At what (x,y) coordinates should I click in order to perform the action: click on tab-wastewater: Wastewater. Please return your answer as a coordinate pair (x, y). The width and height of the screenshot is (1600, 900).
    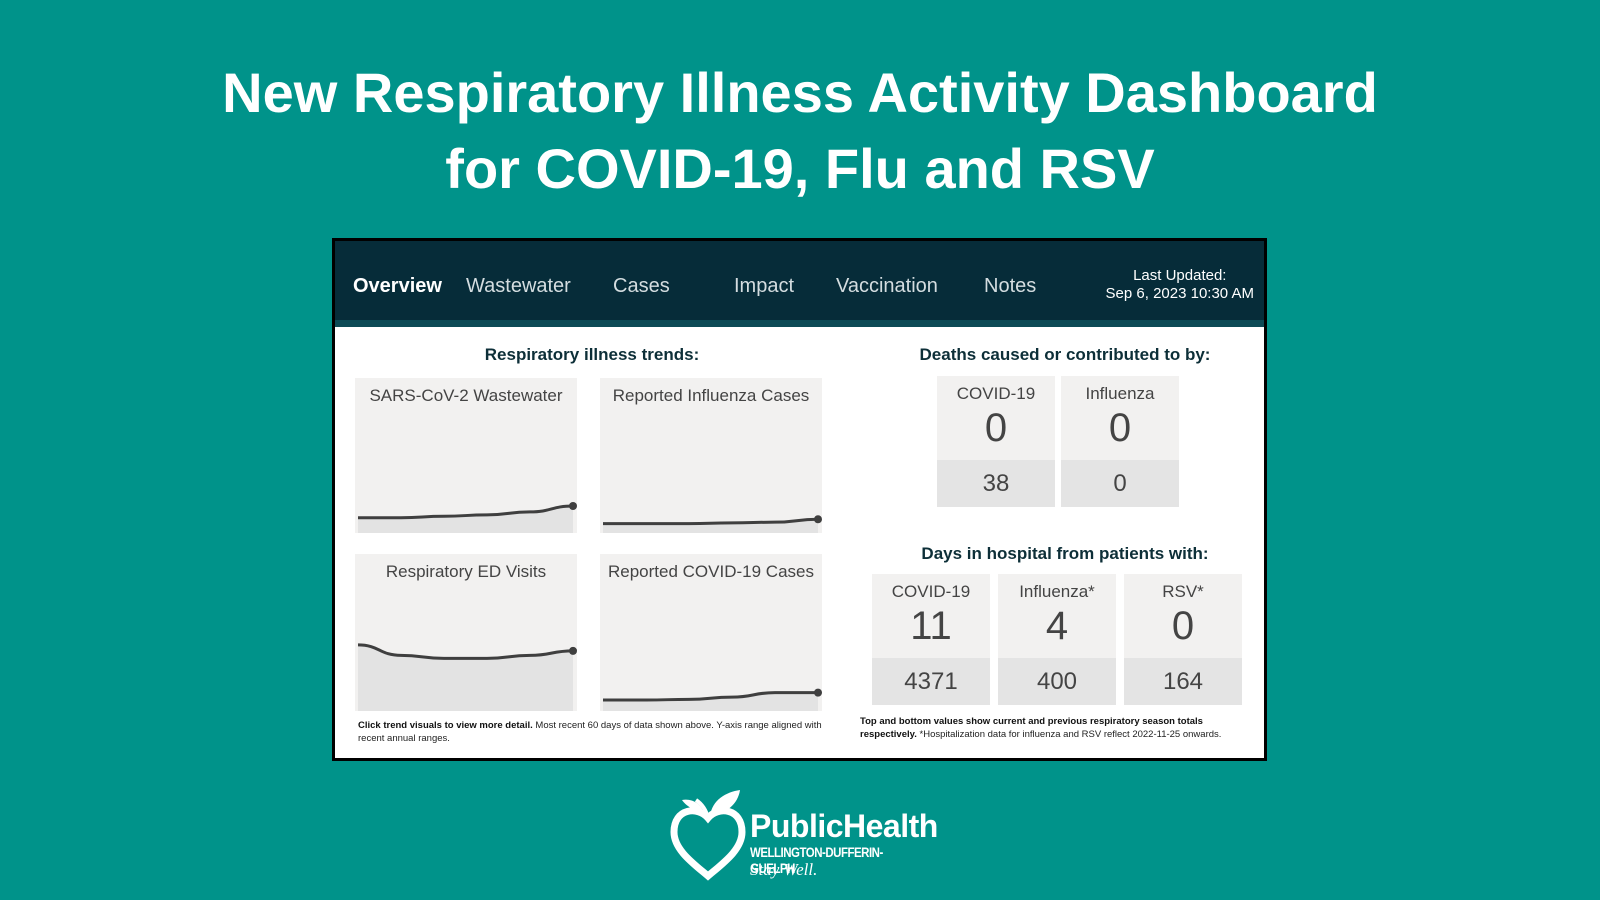
    Looking at the image, I should click on (518, 286).